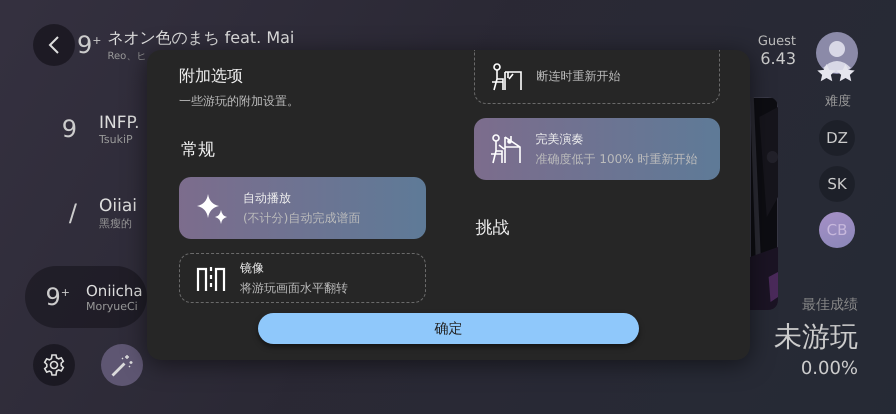 Image resolution: width=896 pixels, height=414 pixels. What do you see at coordinates (778, 58) in the screenshot?
I see `player-rating: 6.43` at bounding box center [778, 58].